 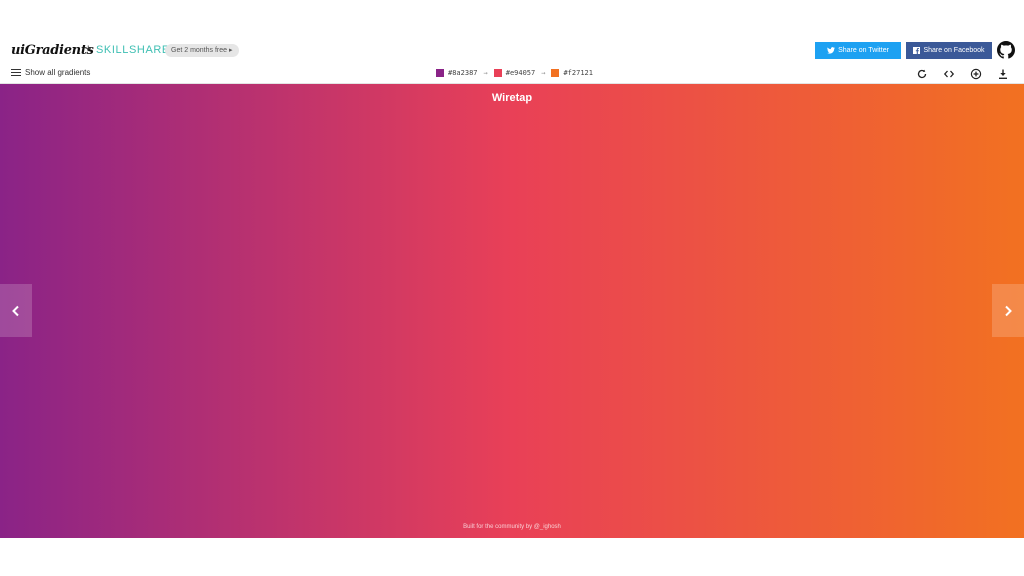 What do you see at coordinates (917, 50) in the screenshot?
I see `facebook-icon` at bounding box center [917, 50].